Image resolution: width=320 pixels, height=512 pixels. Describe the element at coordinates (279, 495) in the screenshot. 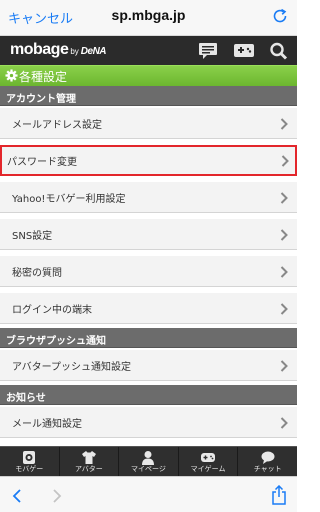

I see `share-icon` at that location.